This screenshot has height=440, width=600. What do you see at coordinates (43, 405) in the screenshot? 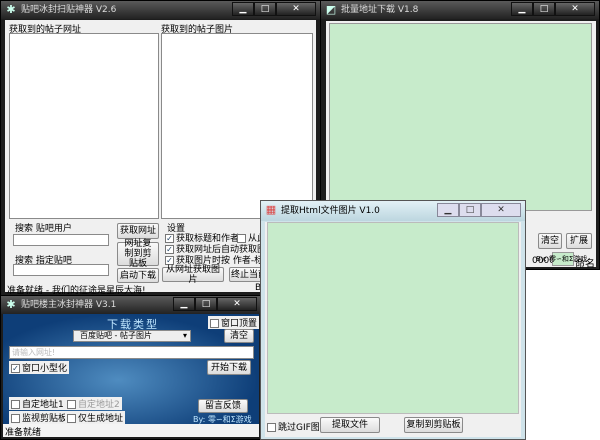
I see `option-label: 自定地址1` at bounding box center [43, 405].